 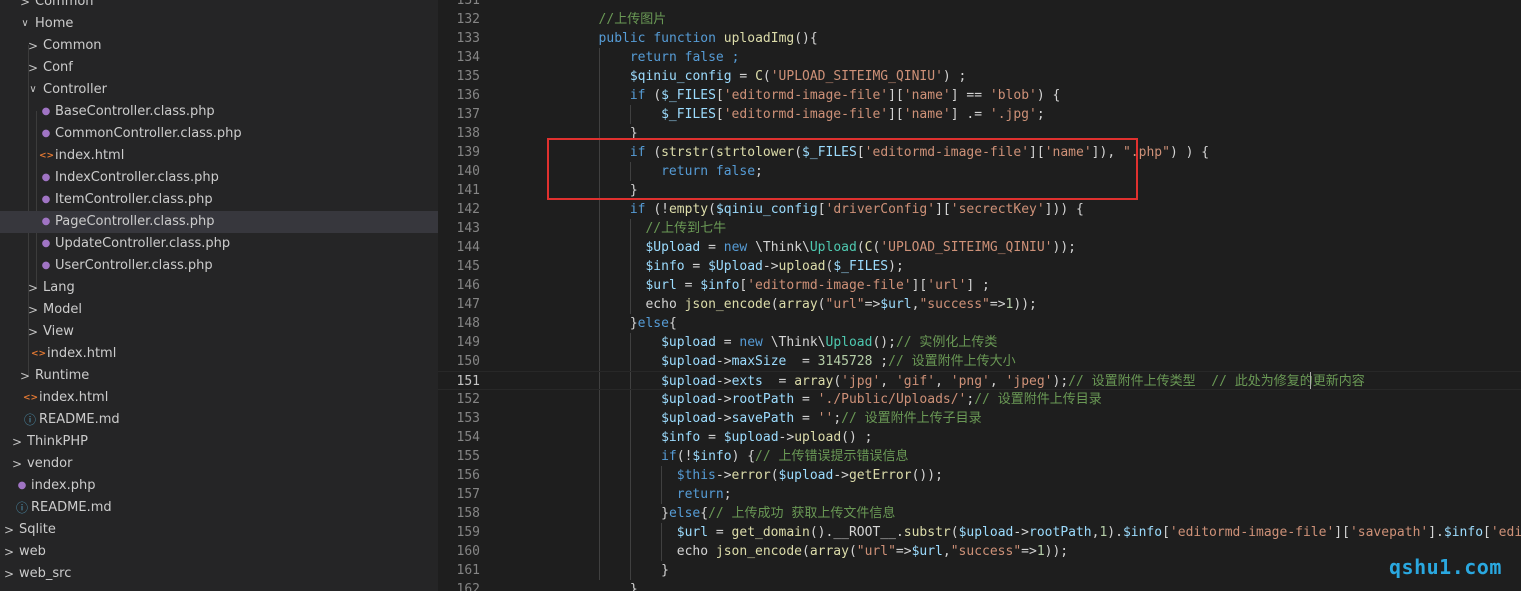 I want to click on code-line: 132 //上传图片, so click(x=979, y=19).